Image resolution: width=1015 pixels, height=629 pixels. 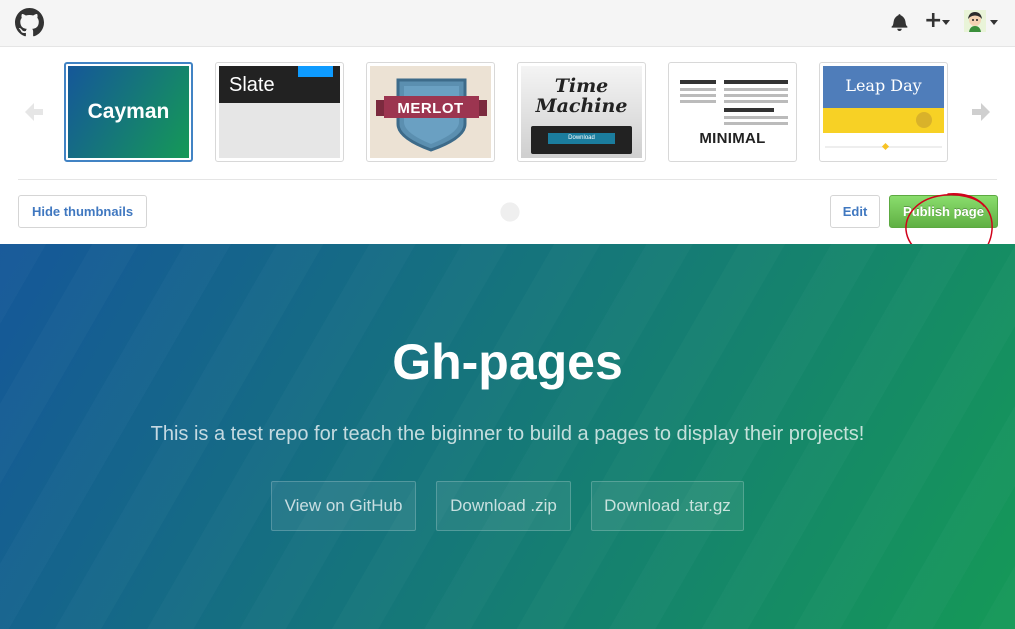 I want to click on download-zip-button: Download .zip, so click(x=503, y=506).